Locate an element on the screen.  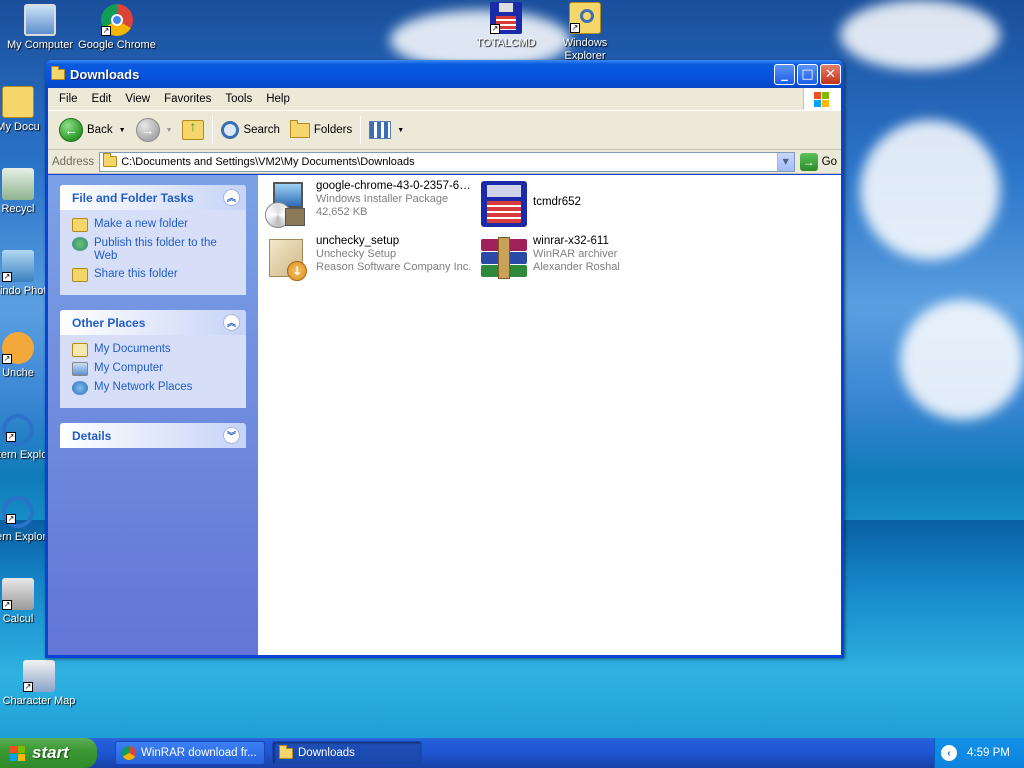
desktop-icon-totalcmd: ↗ TOTALCMD is located at coordinates (506, 26).